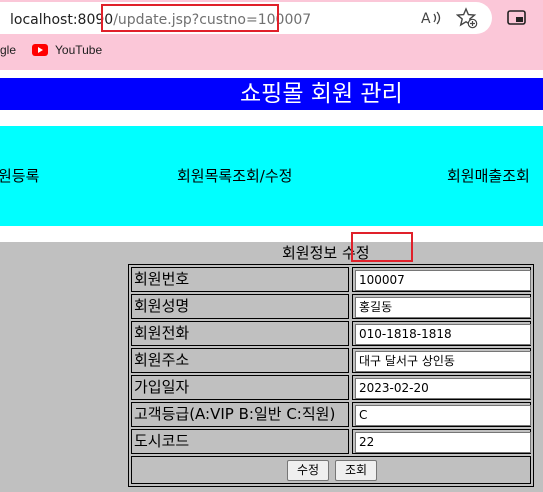 This screenshot has width=543, height=492. Describe the element at coordinates (190, 18) in the screenshot. I see `url-highlight-box` at that location.